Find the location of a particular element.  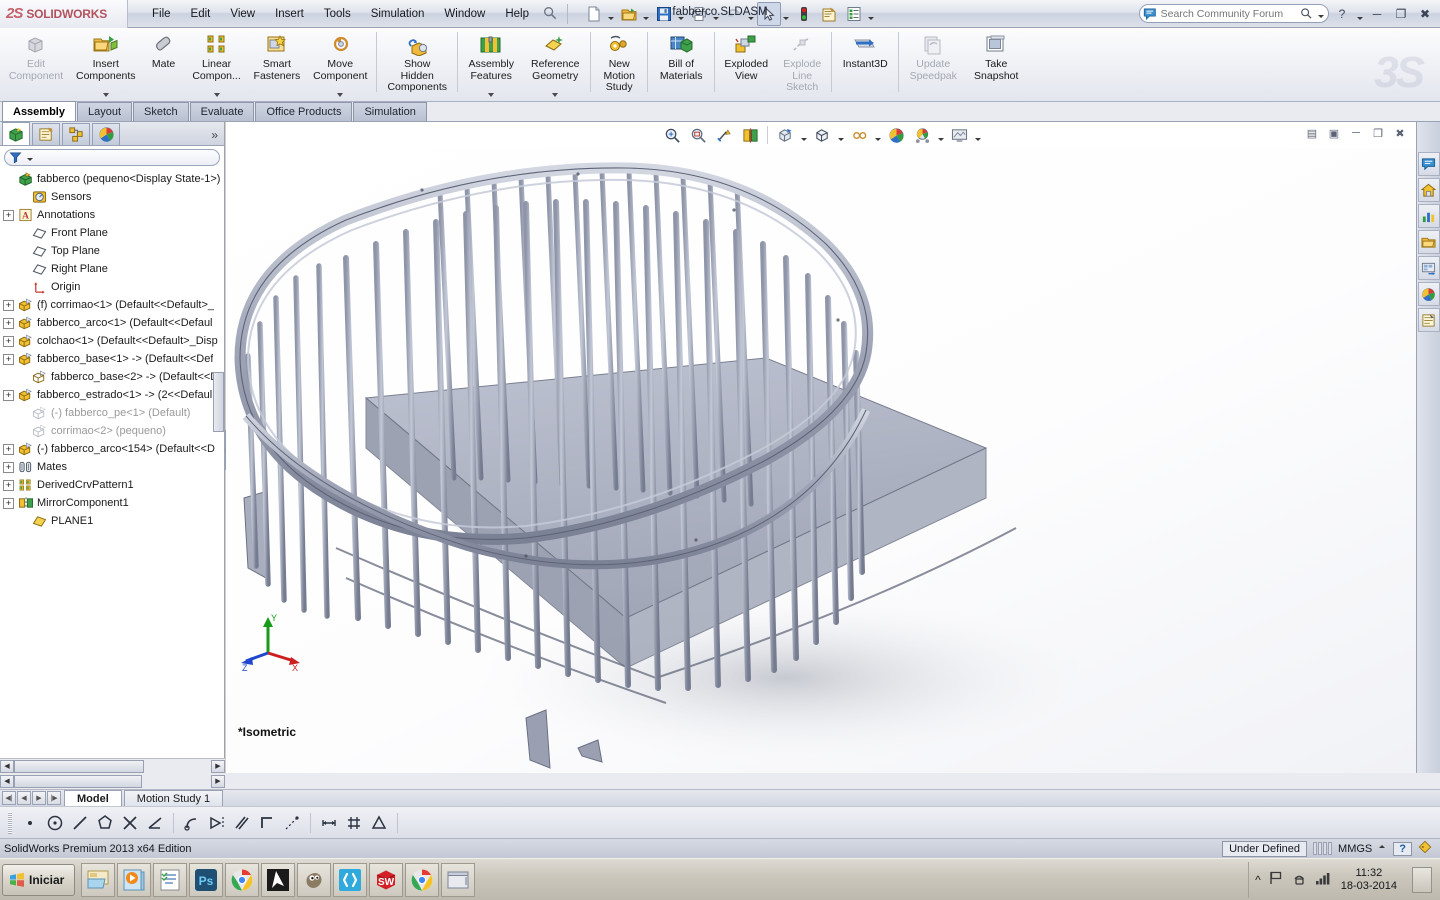

take-snapshot-button: Take Snapshot is located at coordinates (996, 64).